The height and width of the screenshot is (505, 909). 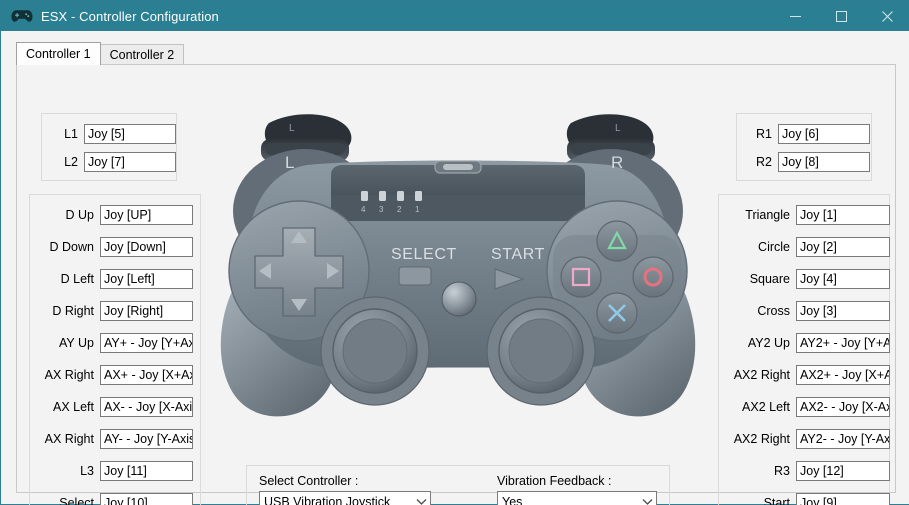 I want to click on label-square: Square, so click(x=769, y=279).